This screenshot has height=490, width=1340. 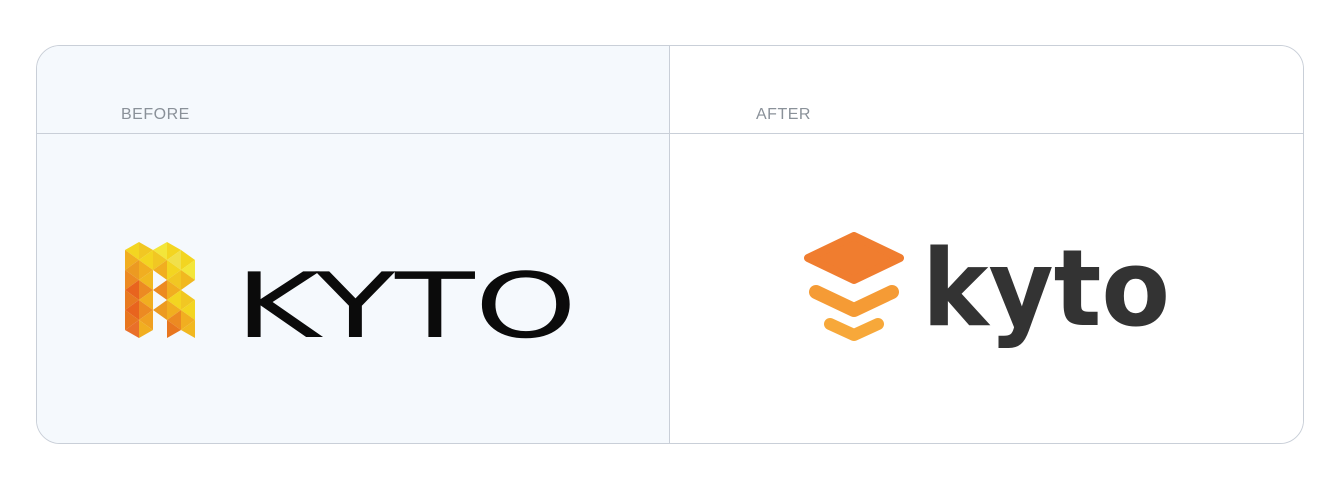 I want to click on before-label: BEFORE, so click(x=155, y=114).